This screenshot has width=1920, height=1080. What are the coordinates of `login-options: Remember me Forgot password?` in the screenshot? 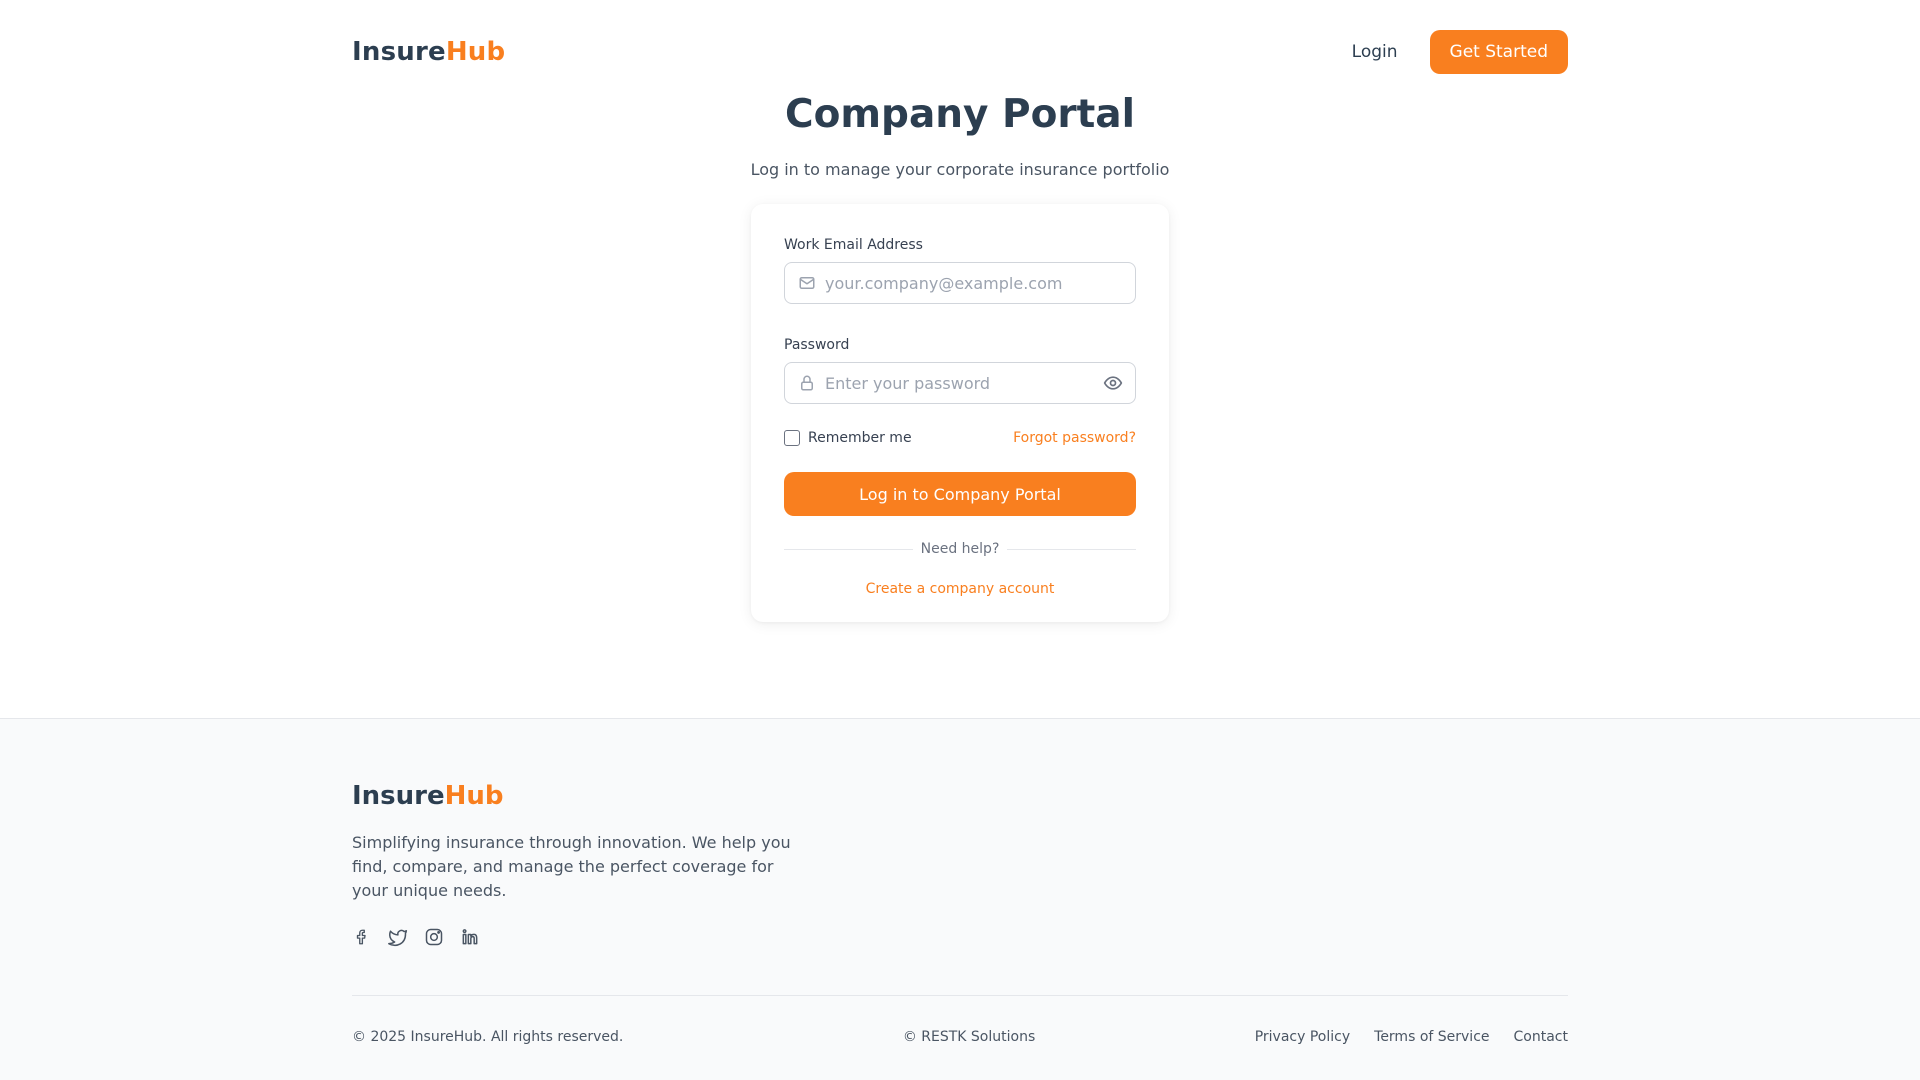 It's located at (960, 438).